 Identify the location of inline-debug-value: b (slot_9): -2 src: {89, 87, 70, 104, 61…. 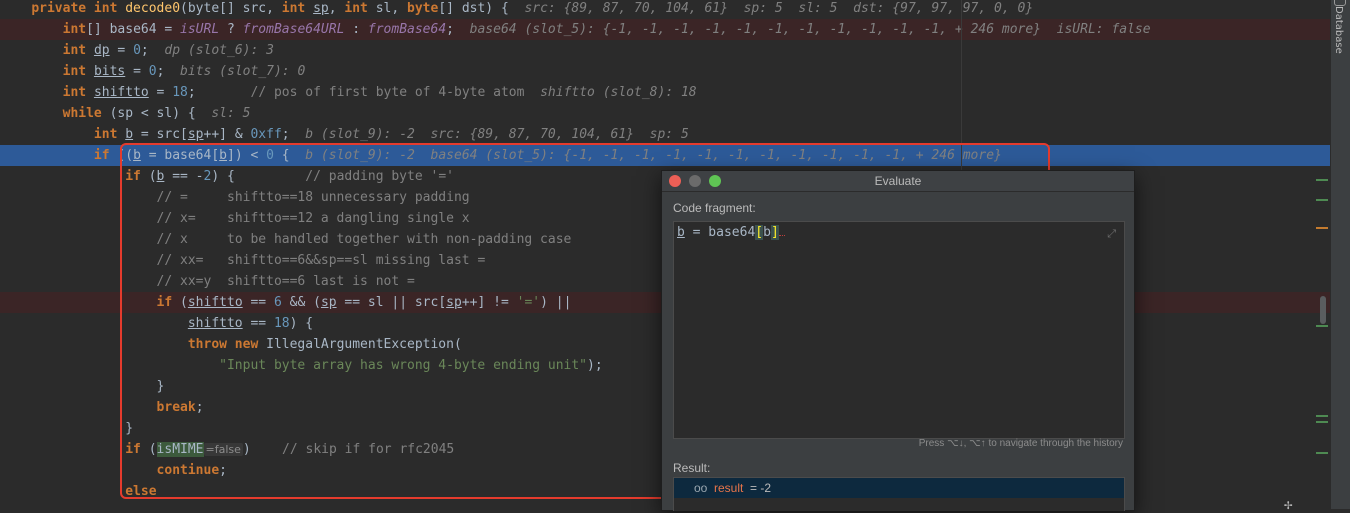
(497, 134).